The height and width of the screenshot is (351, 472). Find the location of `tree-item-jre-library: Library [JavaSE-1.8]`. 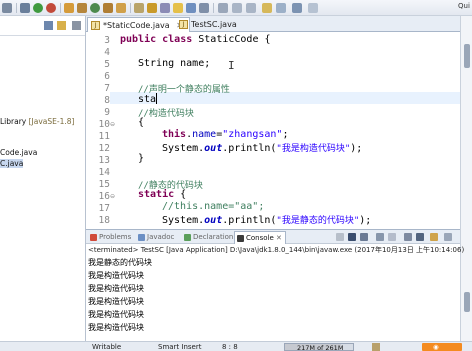

tree-item-jre-library: Library [JavaSE-1.8] is located at coordinates (37, 121).